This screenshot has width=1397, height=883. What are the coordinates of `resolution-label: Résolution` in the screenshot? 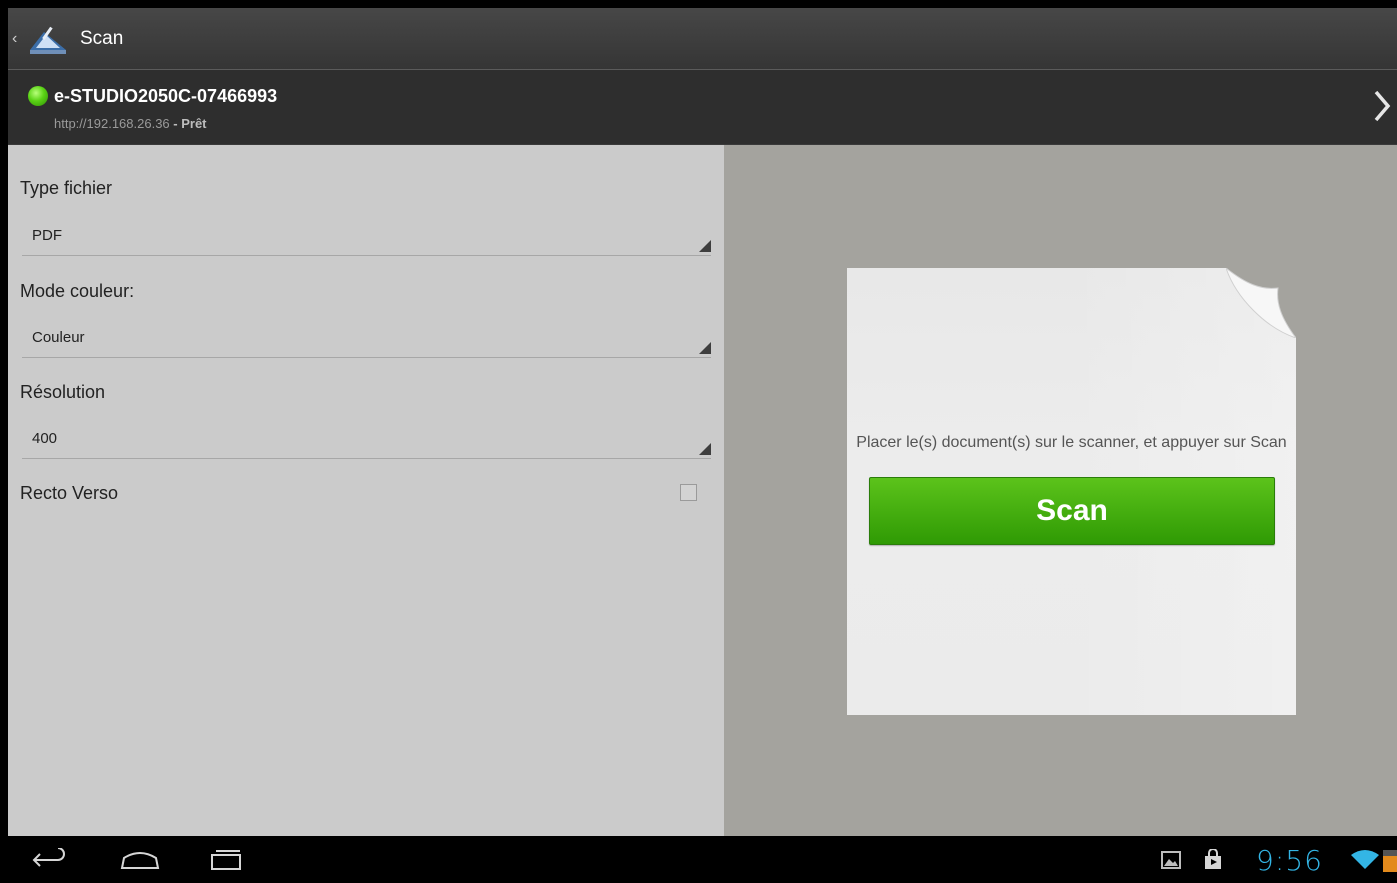 It's located at (63, 392).